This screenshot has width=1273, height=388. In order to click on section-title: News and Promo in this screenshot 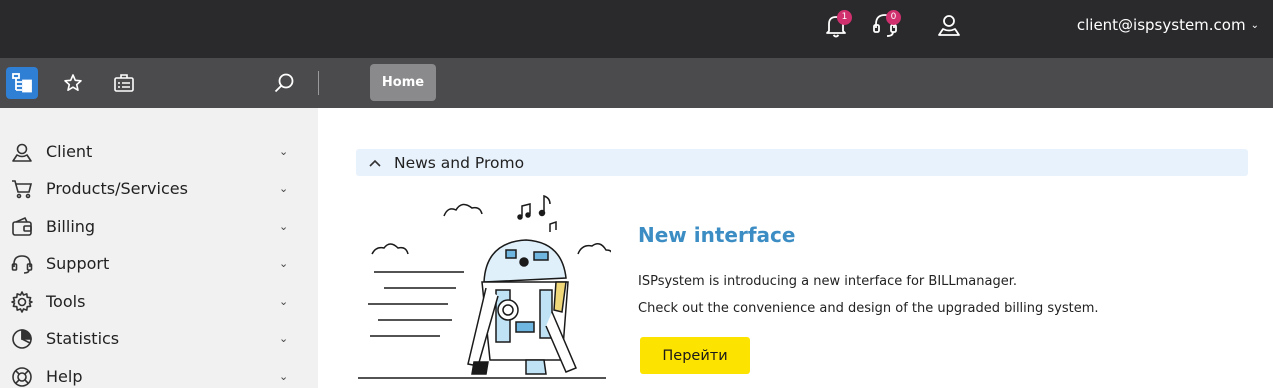, I will do `click(459, 162)`.